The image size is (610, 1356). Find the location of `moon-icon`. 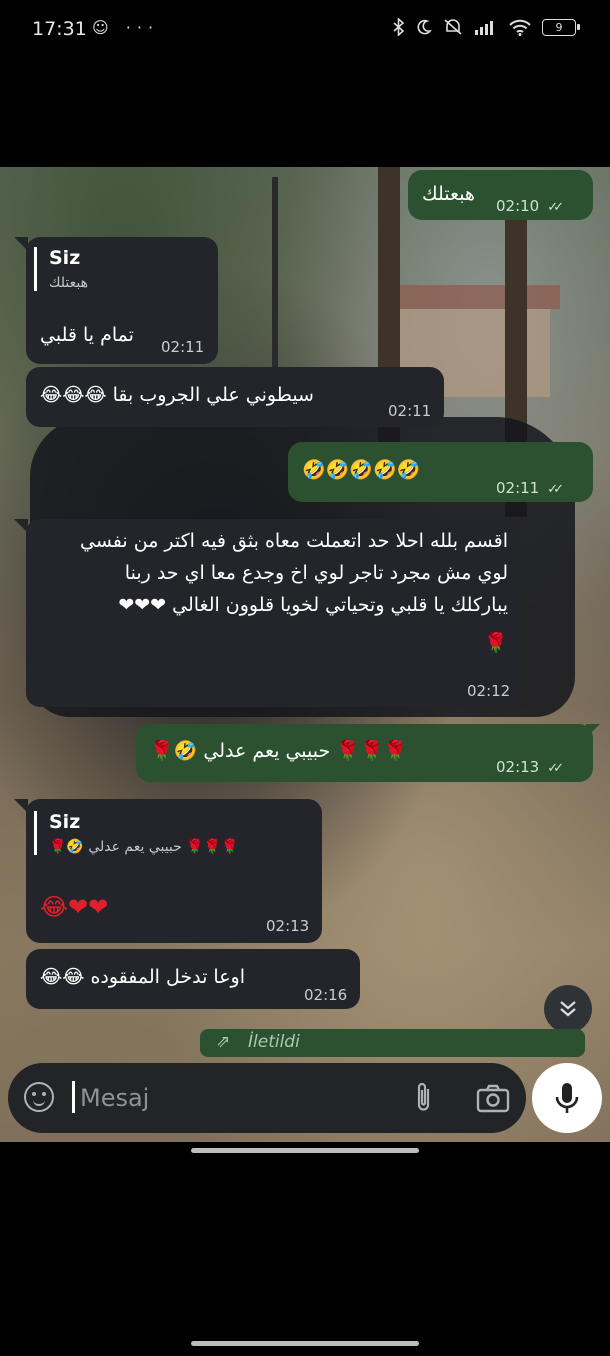

moon-icon is located at coordinates (424, 27).